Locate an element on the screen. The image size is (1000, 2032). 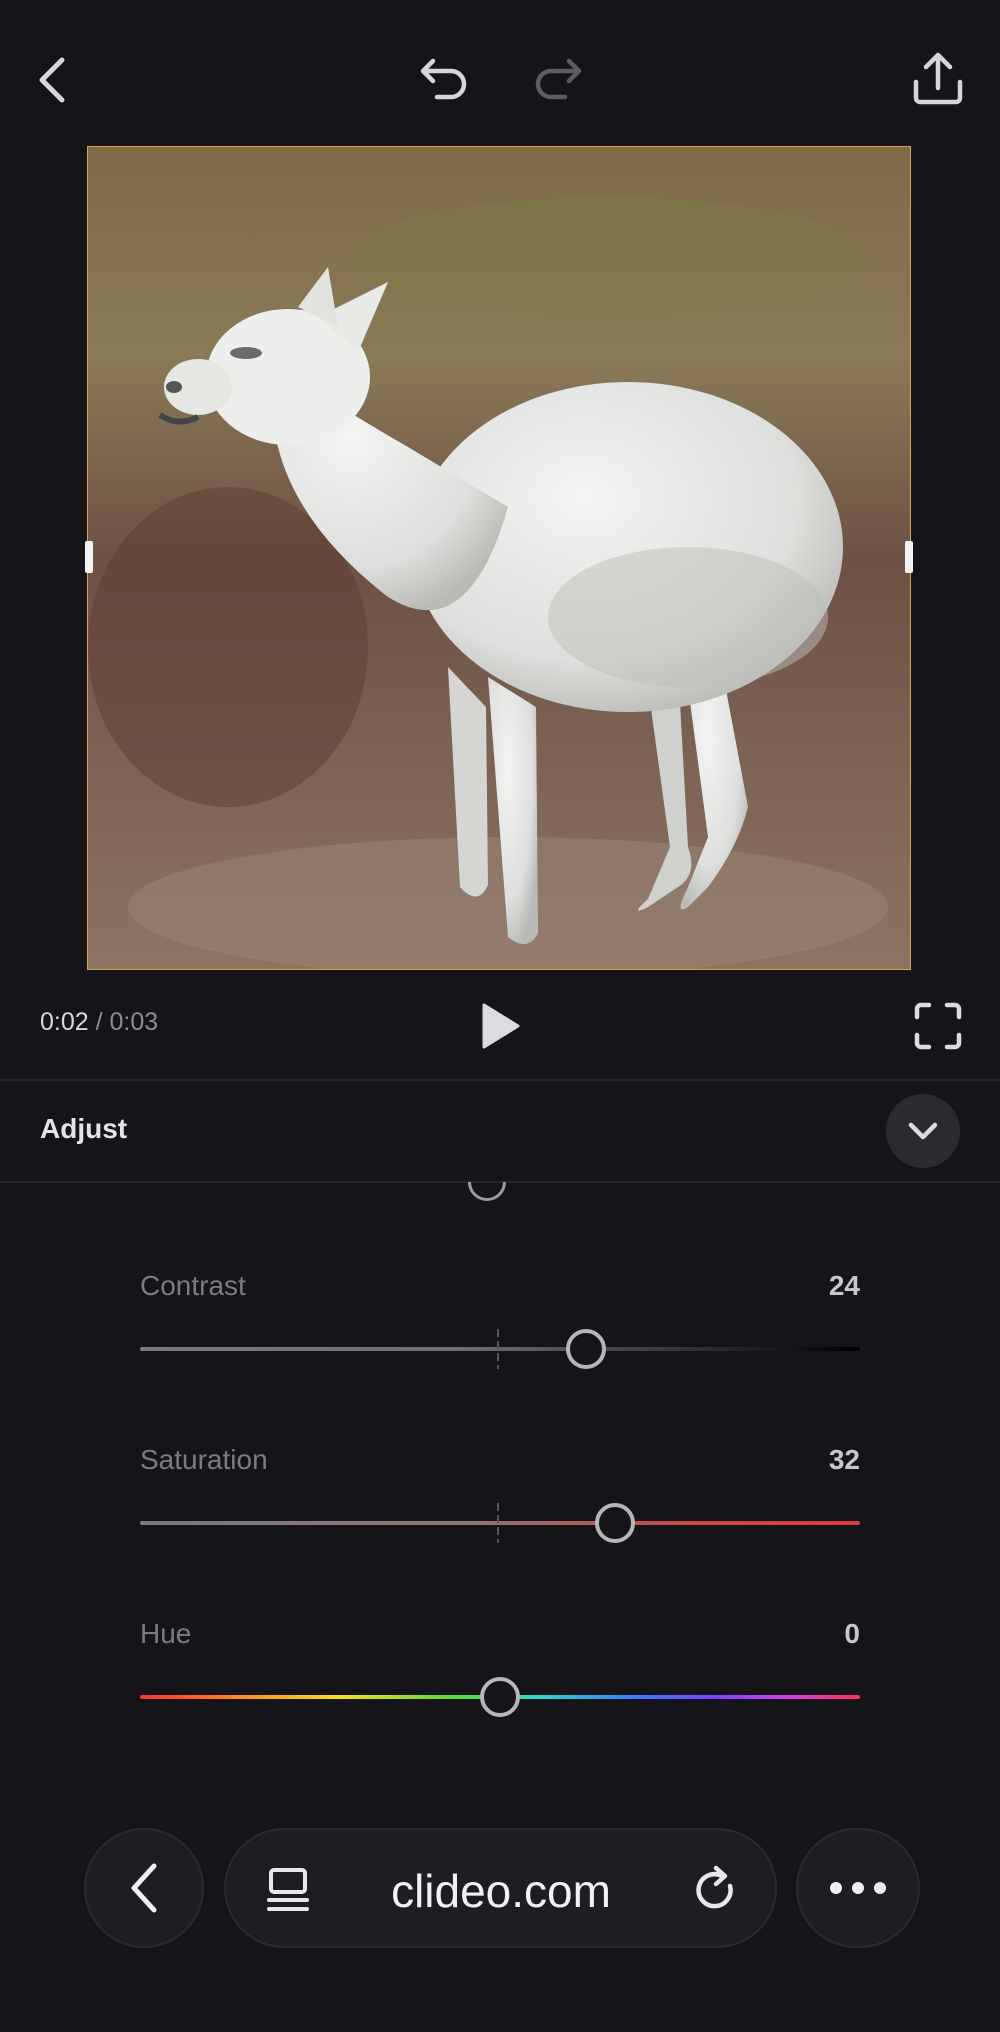
browser-back-button is located at coordinates (144, 1888).